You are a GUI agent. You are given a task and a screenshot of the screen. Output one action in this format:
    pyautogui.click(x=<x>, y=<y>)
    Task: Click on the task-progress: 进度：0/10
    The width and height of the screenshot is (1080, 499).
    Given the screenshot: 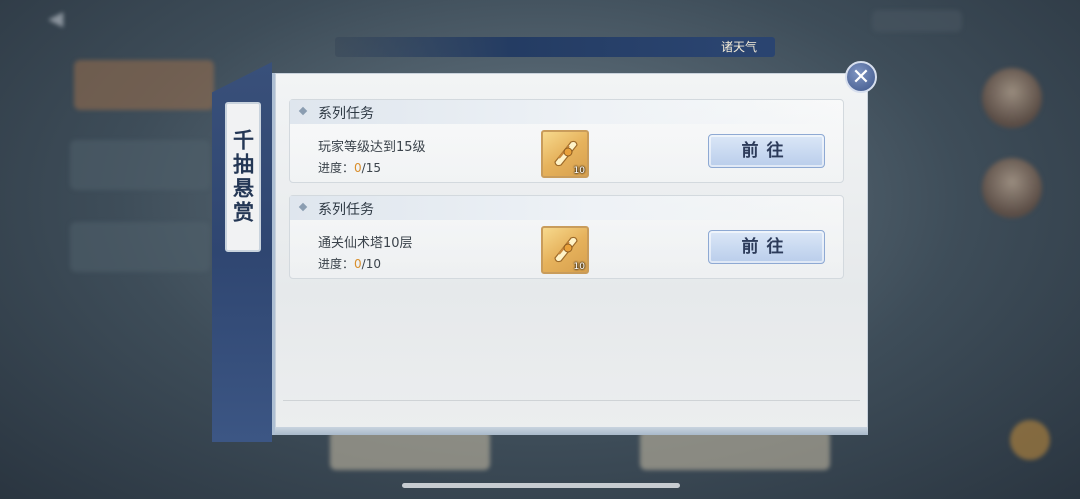 What is the action you would take?
    pyautogui.click(x=349, y=263)
    